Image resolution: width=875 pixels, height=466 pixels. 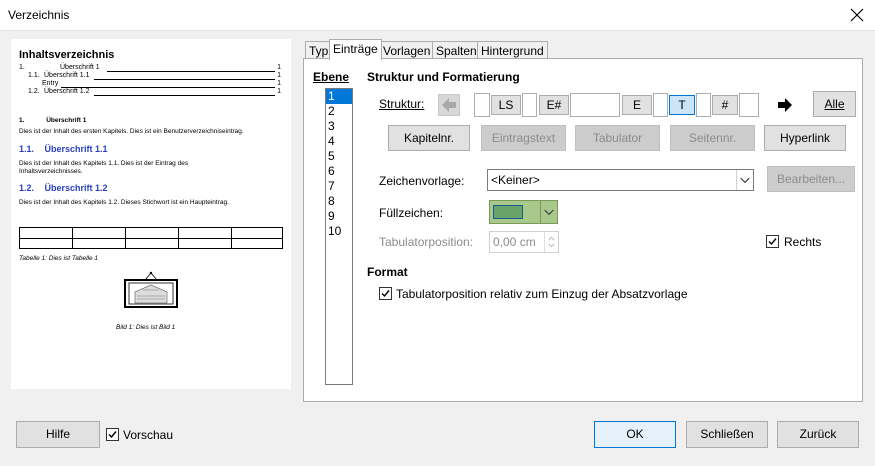 What do you see at coordinates (67, 75) in the screenshot?
I see `preview-toc-text: Überschrift 1.1` at bounding box center [67, 75].